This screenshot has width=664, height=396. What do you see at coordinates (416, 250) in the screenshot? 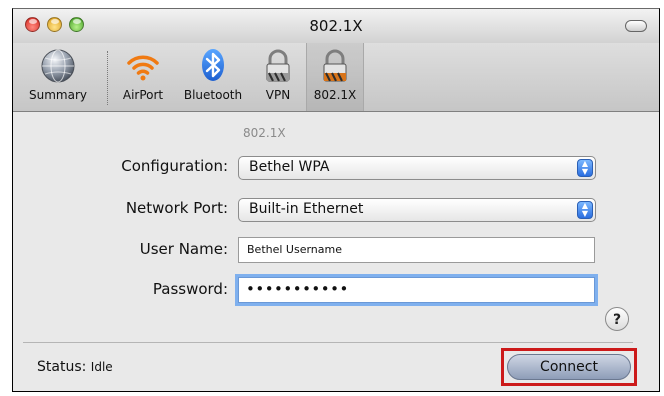
I see `user-name-field: Bethel Username` at bounding box center [416, 250].